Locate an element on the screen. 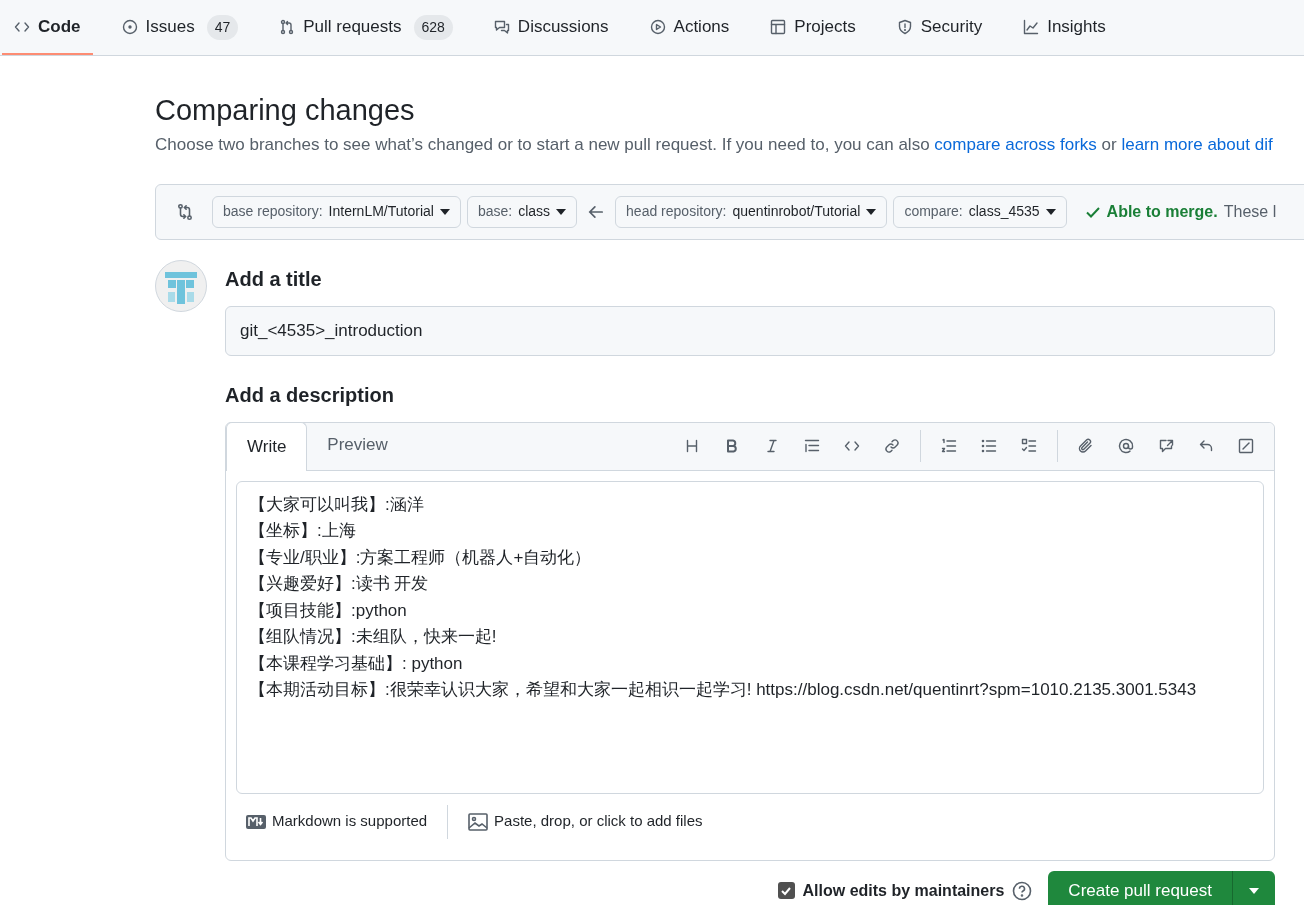 Image resolution: width=1304 pixels, height=905 pixels. repo-tab: Discussions is located at coordinates (551, 28).